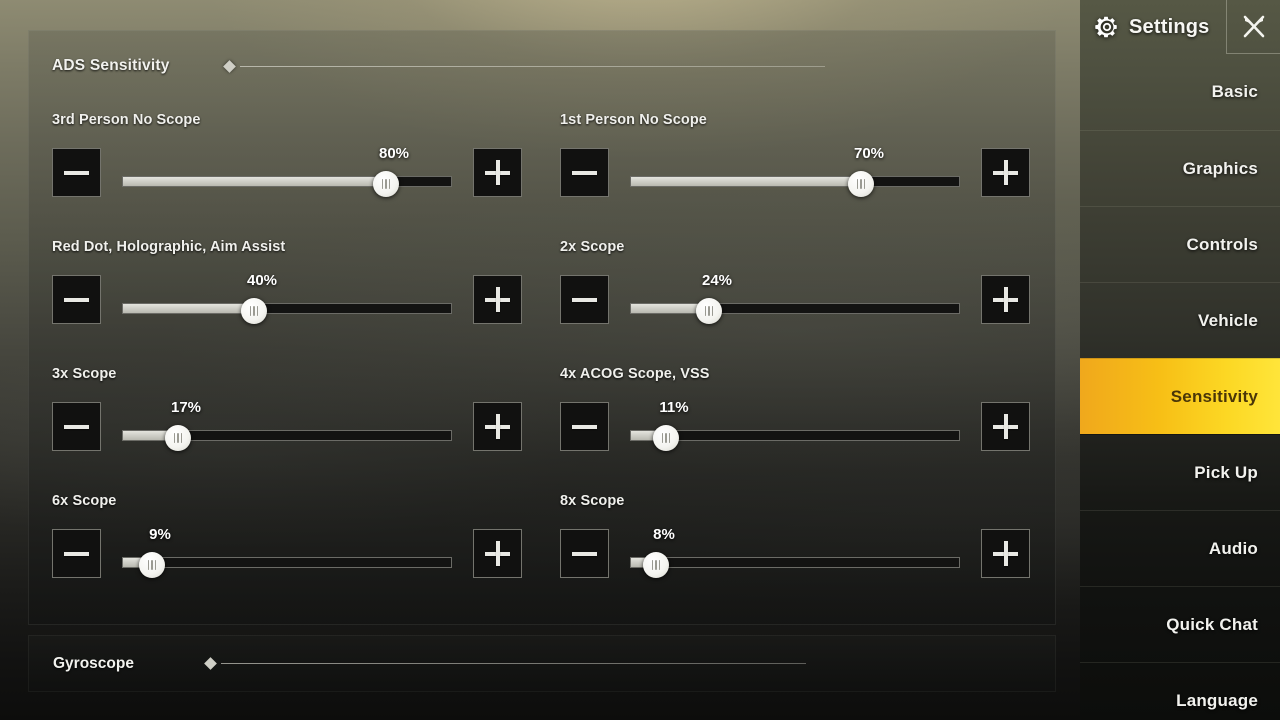  What do you see at coordinates (93, 663) in the screenshot?
I see `gyroscope-title: Gyroscope` at bounding box center [93, 663].